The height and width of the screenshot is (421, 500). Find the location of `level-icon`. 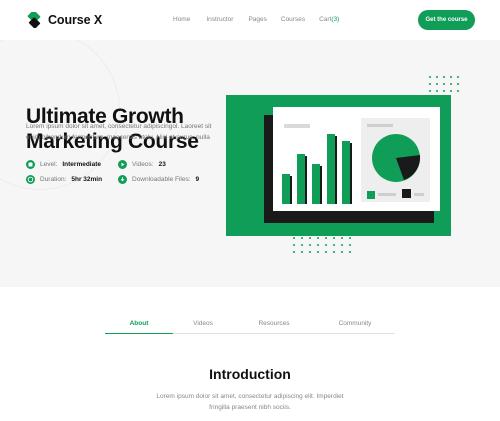

level-icon is located at coordinates (30, 164).